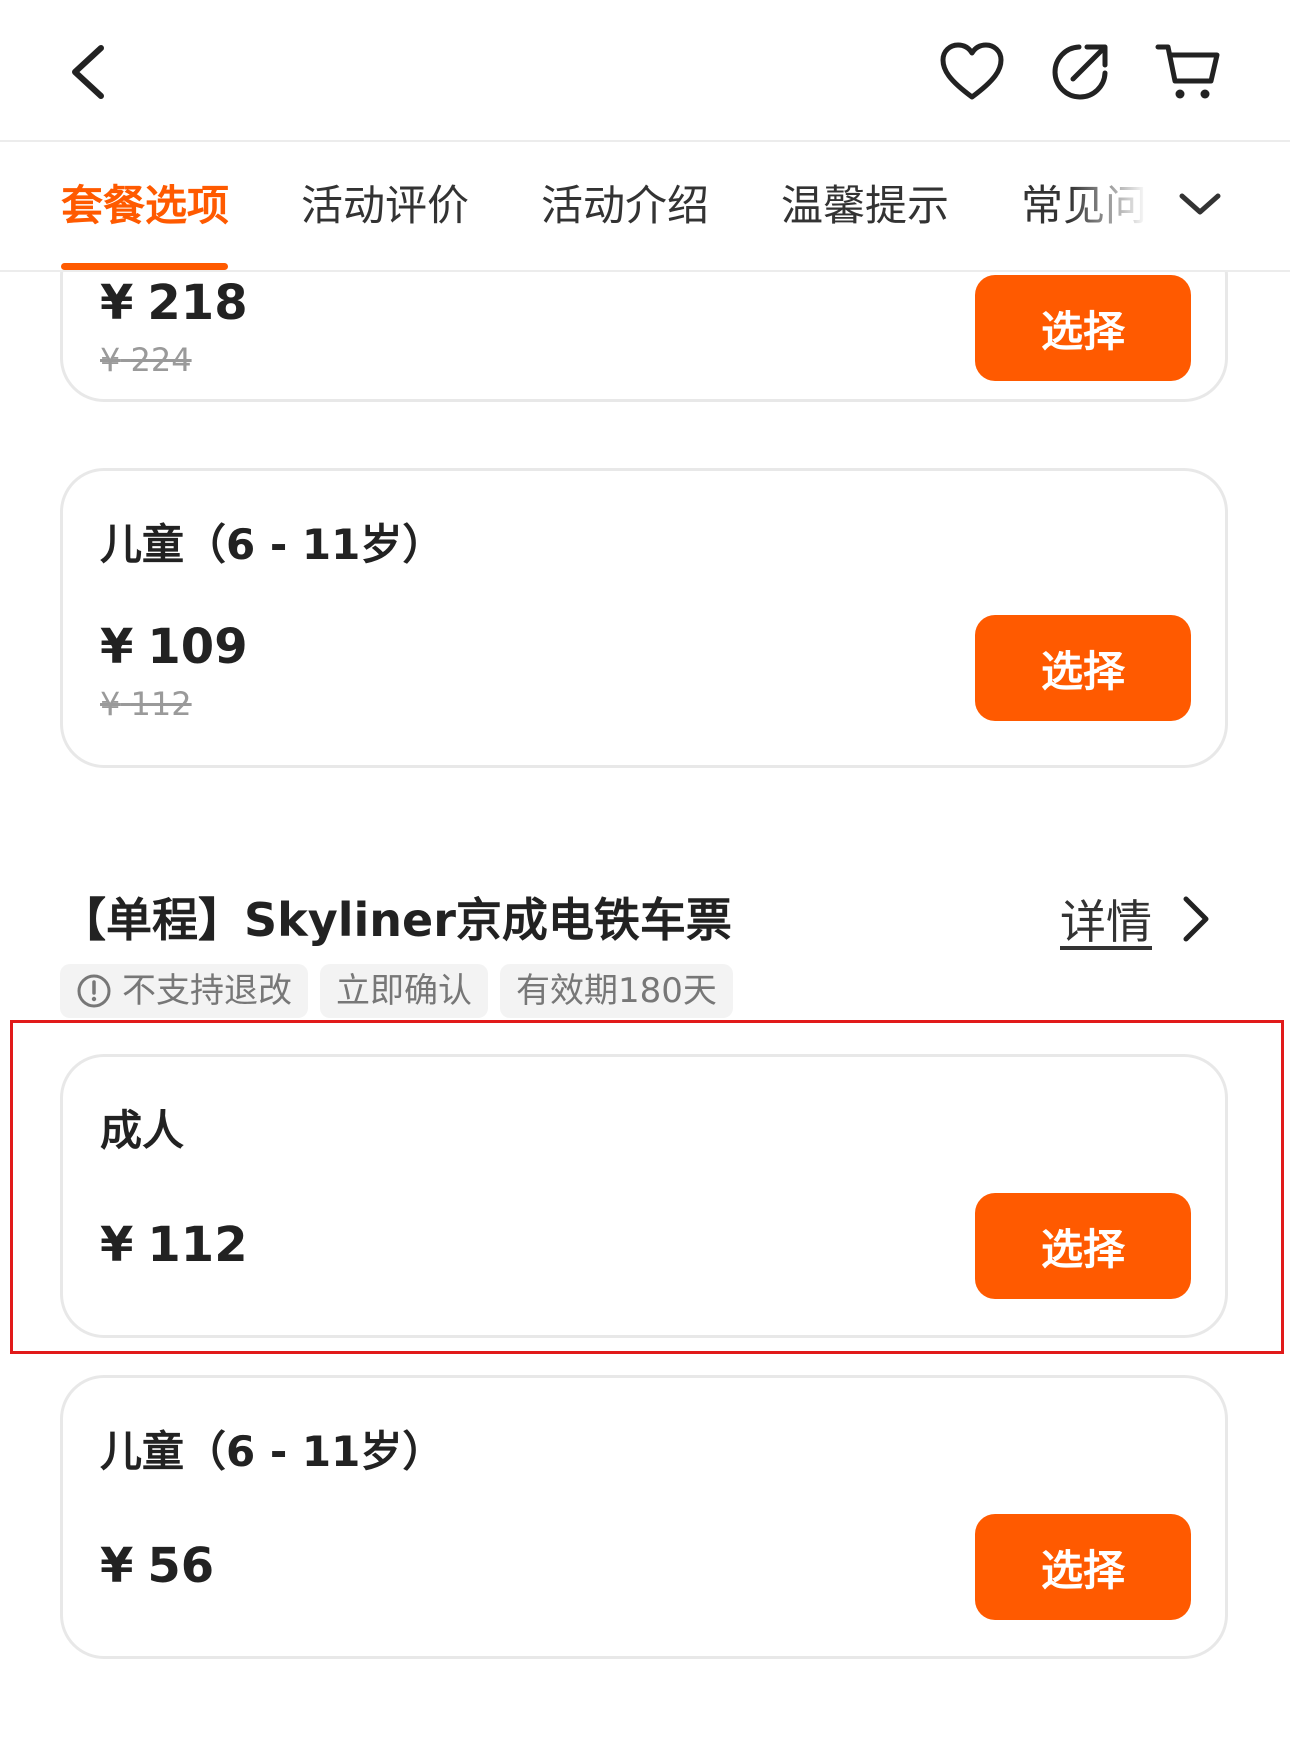 This screenshot has height=1763, width=1290. I want to click on price: ¥112, so click(174, 1245).